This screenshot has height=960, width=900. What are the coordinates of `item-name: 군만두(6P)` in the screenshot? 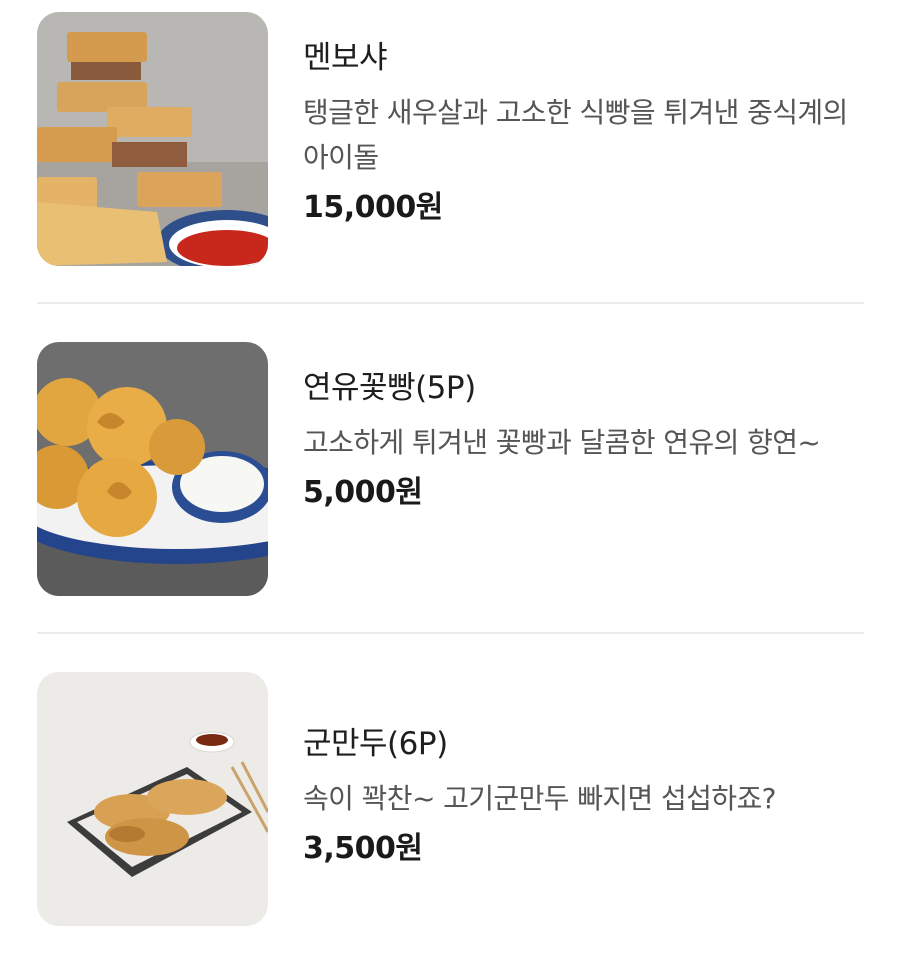 It's located at (375, 744).